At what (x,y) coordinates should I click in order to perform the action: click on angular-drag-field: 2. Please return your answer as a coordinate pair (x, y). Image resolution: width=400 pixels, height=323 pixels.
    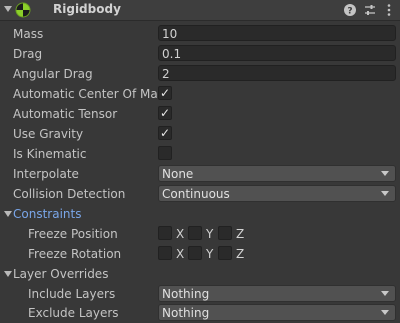
    Looking at the image, I should click on (277, 73).